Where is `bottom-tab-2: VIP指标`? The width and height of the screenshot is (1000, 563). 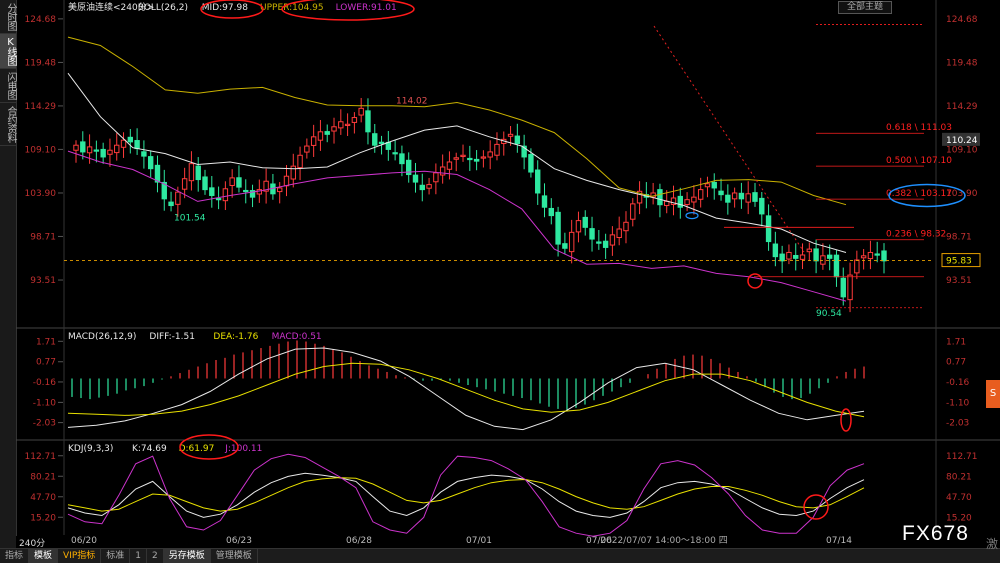 bottom-tab-2: VIP指标 is located at coordinates (80, 556).